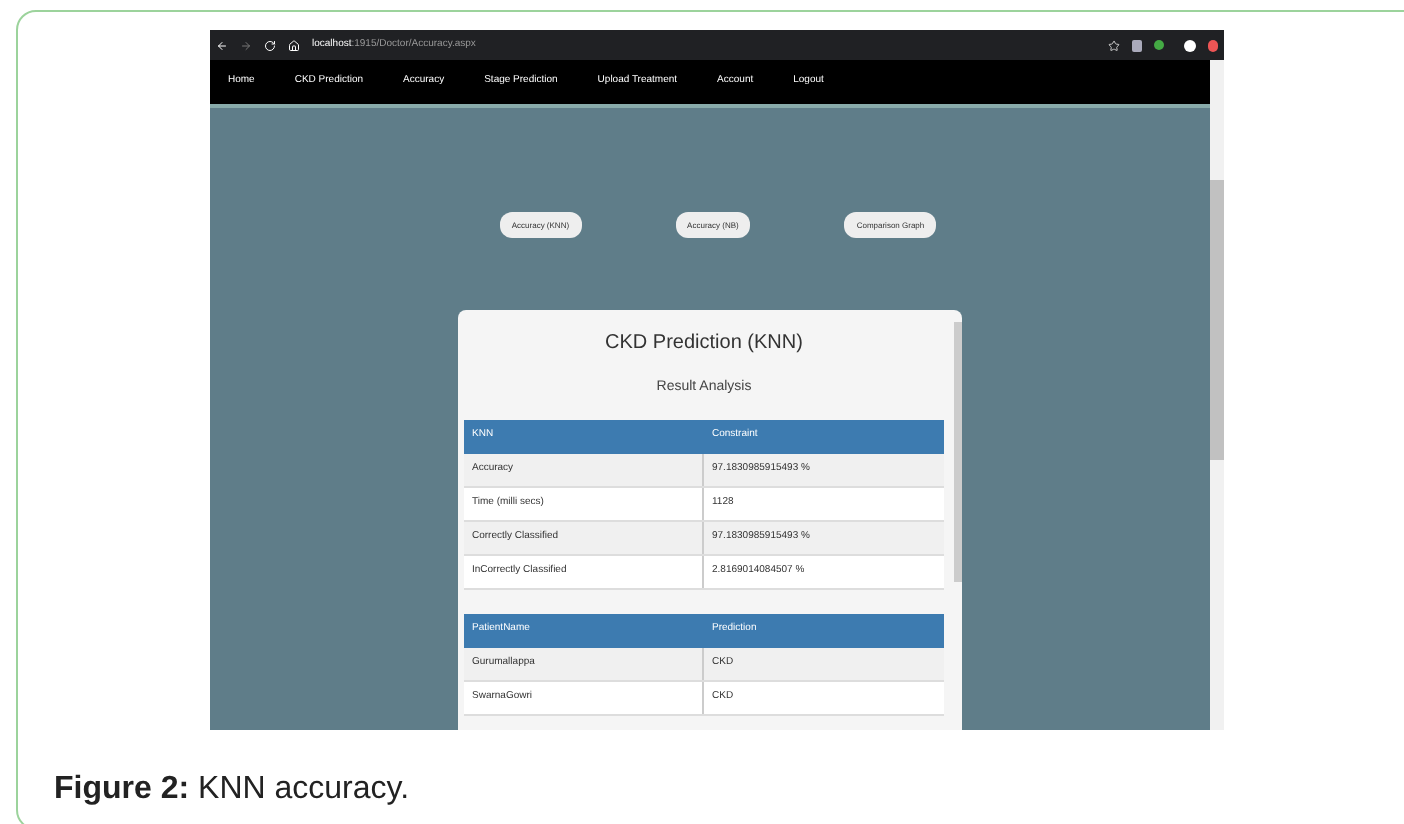 The image size is (1404, 824). What do you see at coordinates (270, 45) in the screenshot?
I see `reload-icon` at bounding box center [270, 45].